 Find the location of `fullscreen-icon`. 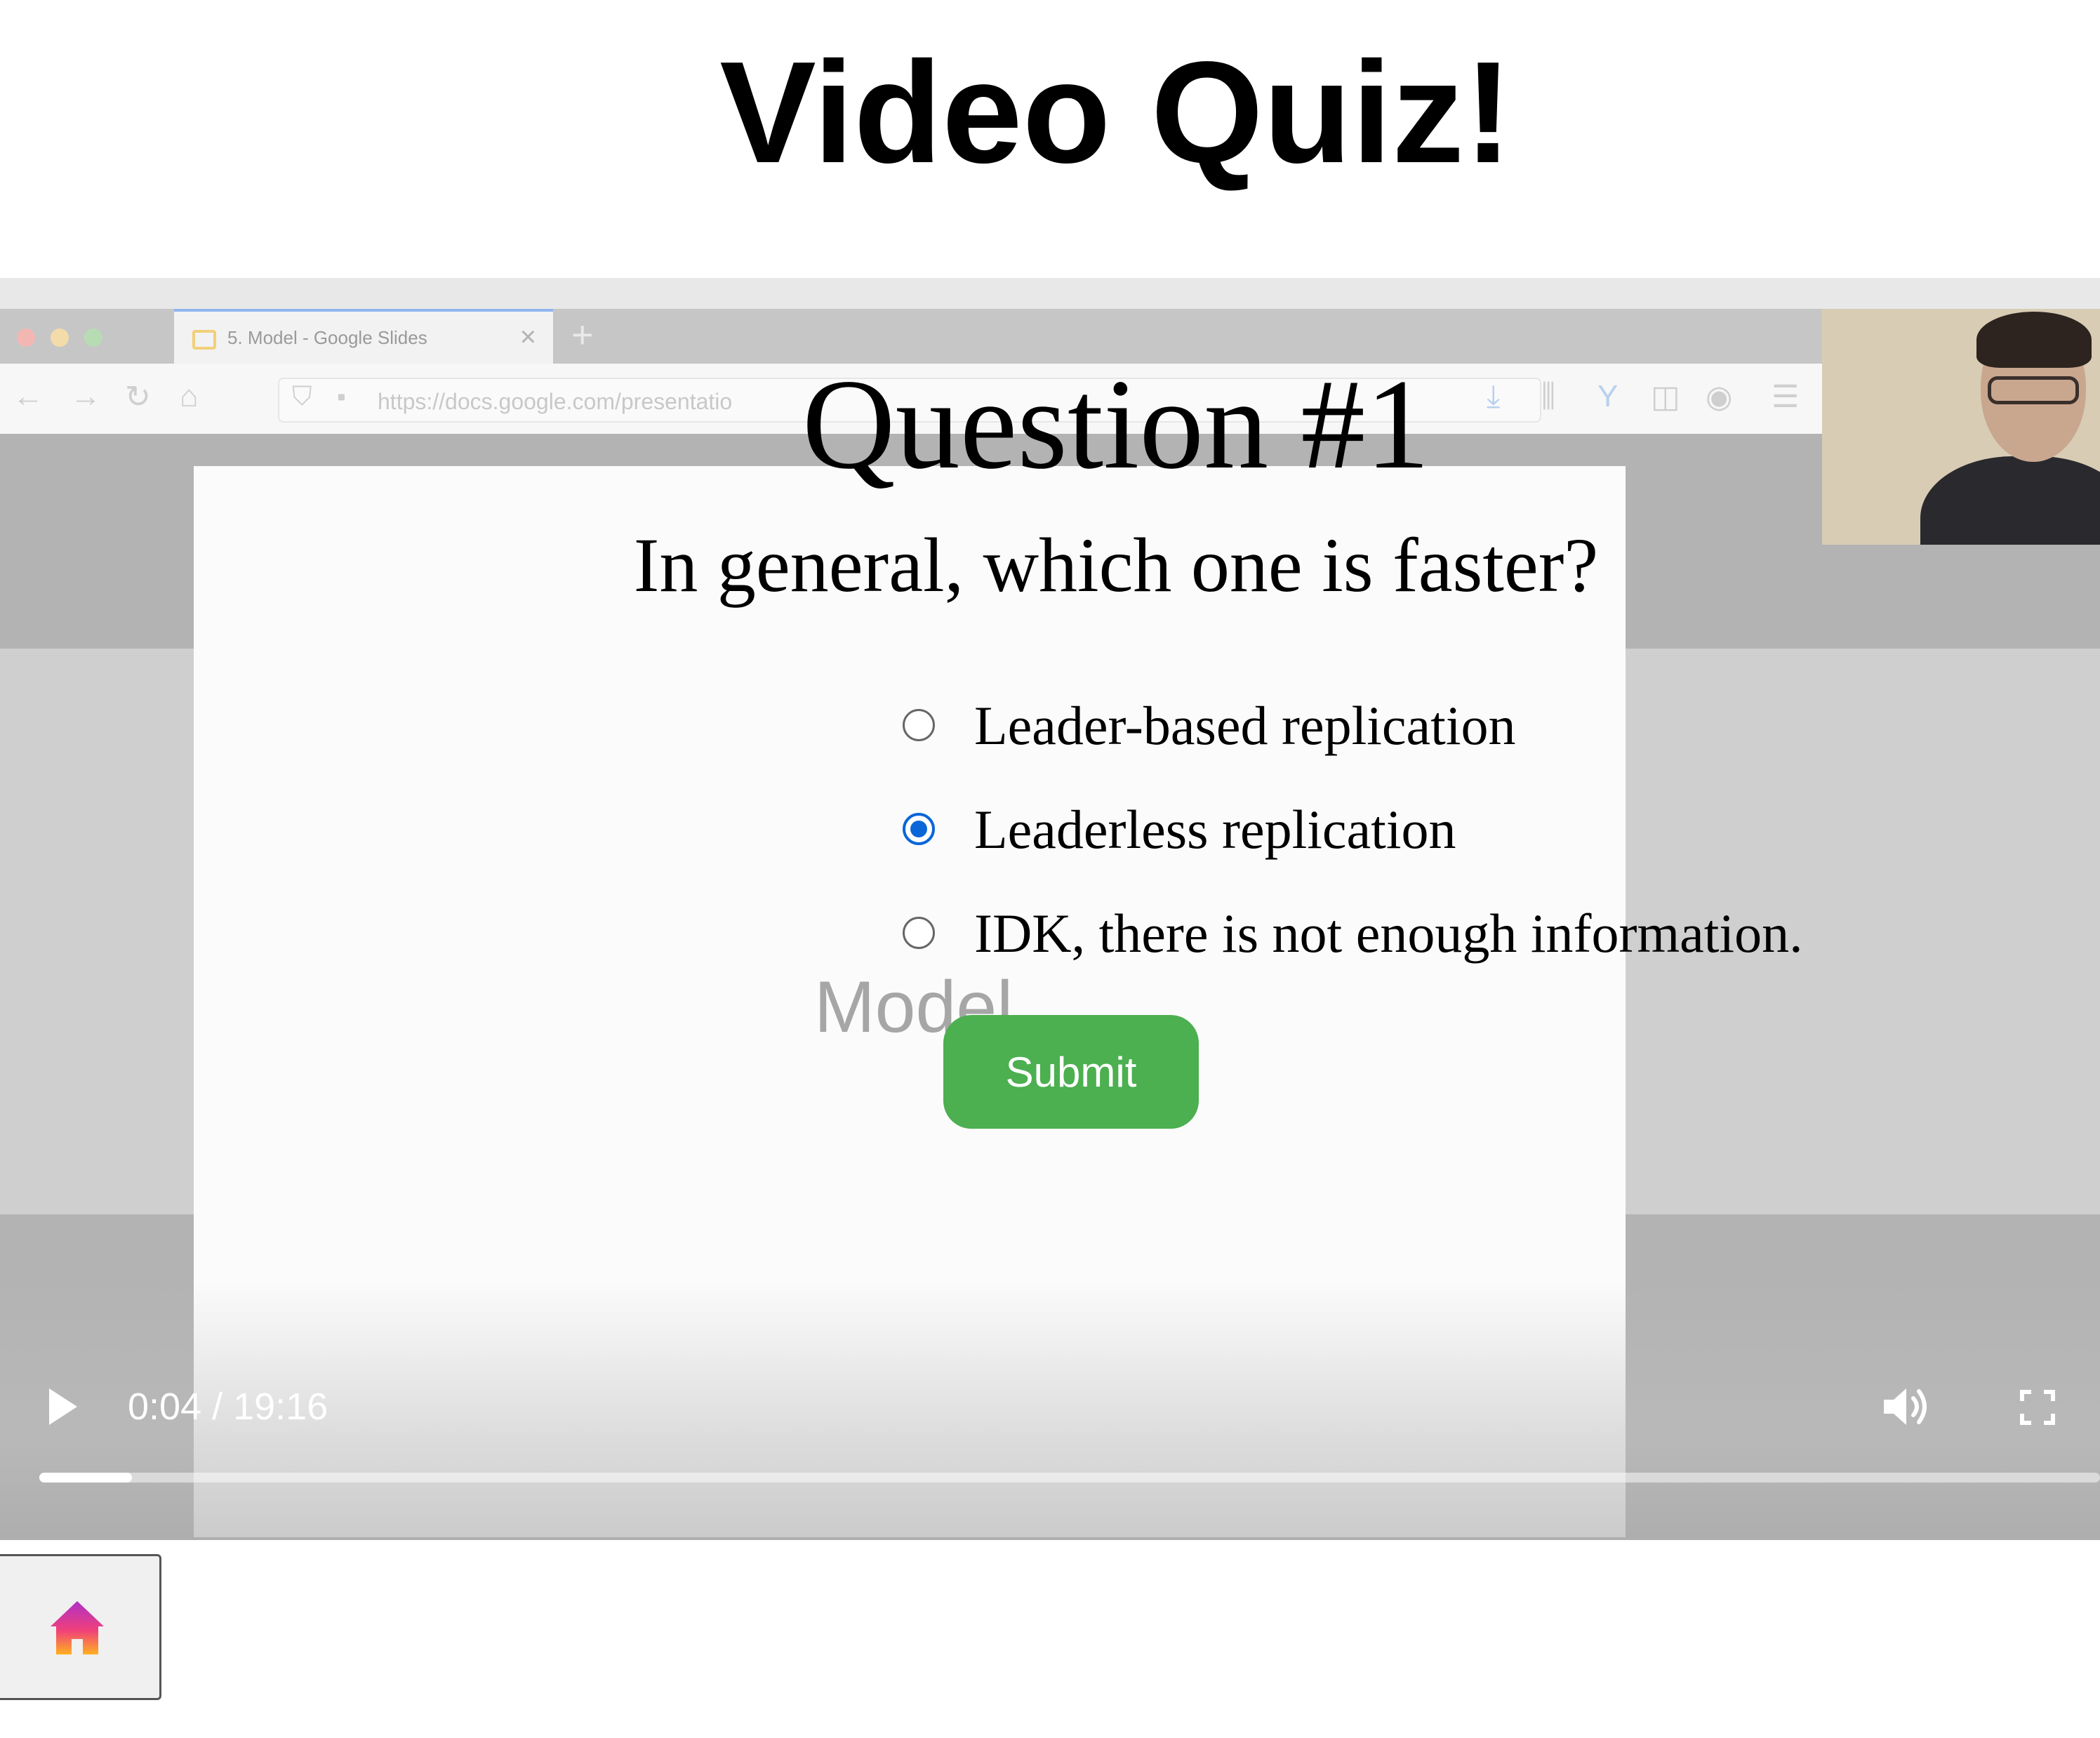

fullscreen-icon is located at coordinates (2037, 1407).